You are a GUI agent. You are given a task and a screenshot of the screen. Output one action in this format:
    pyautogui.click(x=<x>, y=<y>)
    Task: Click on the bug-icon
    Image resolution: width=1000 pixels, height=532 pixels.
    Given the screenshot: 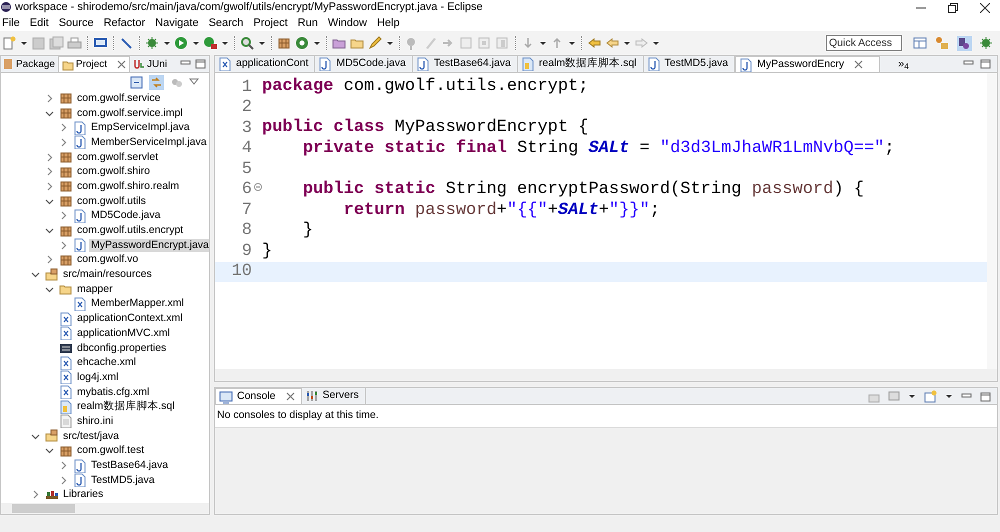 What is the action you would take?
    pyautogui.click(x=152, y=43)
    